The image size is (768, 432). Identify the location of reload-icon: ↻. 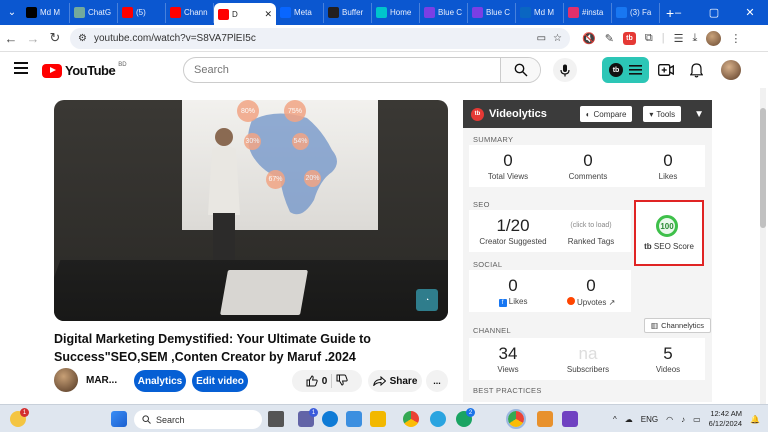
(55, 38).